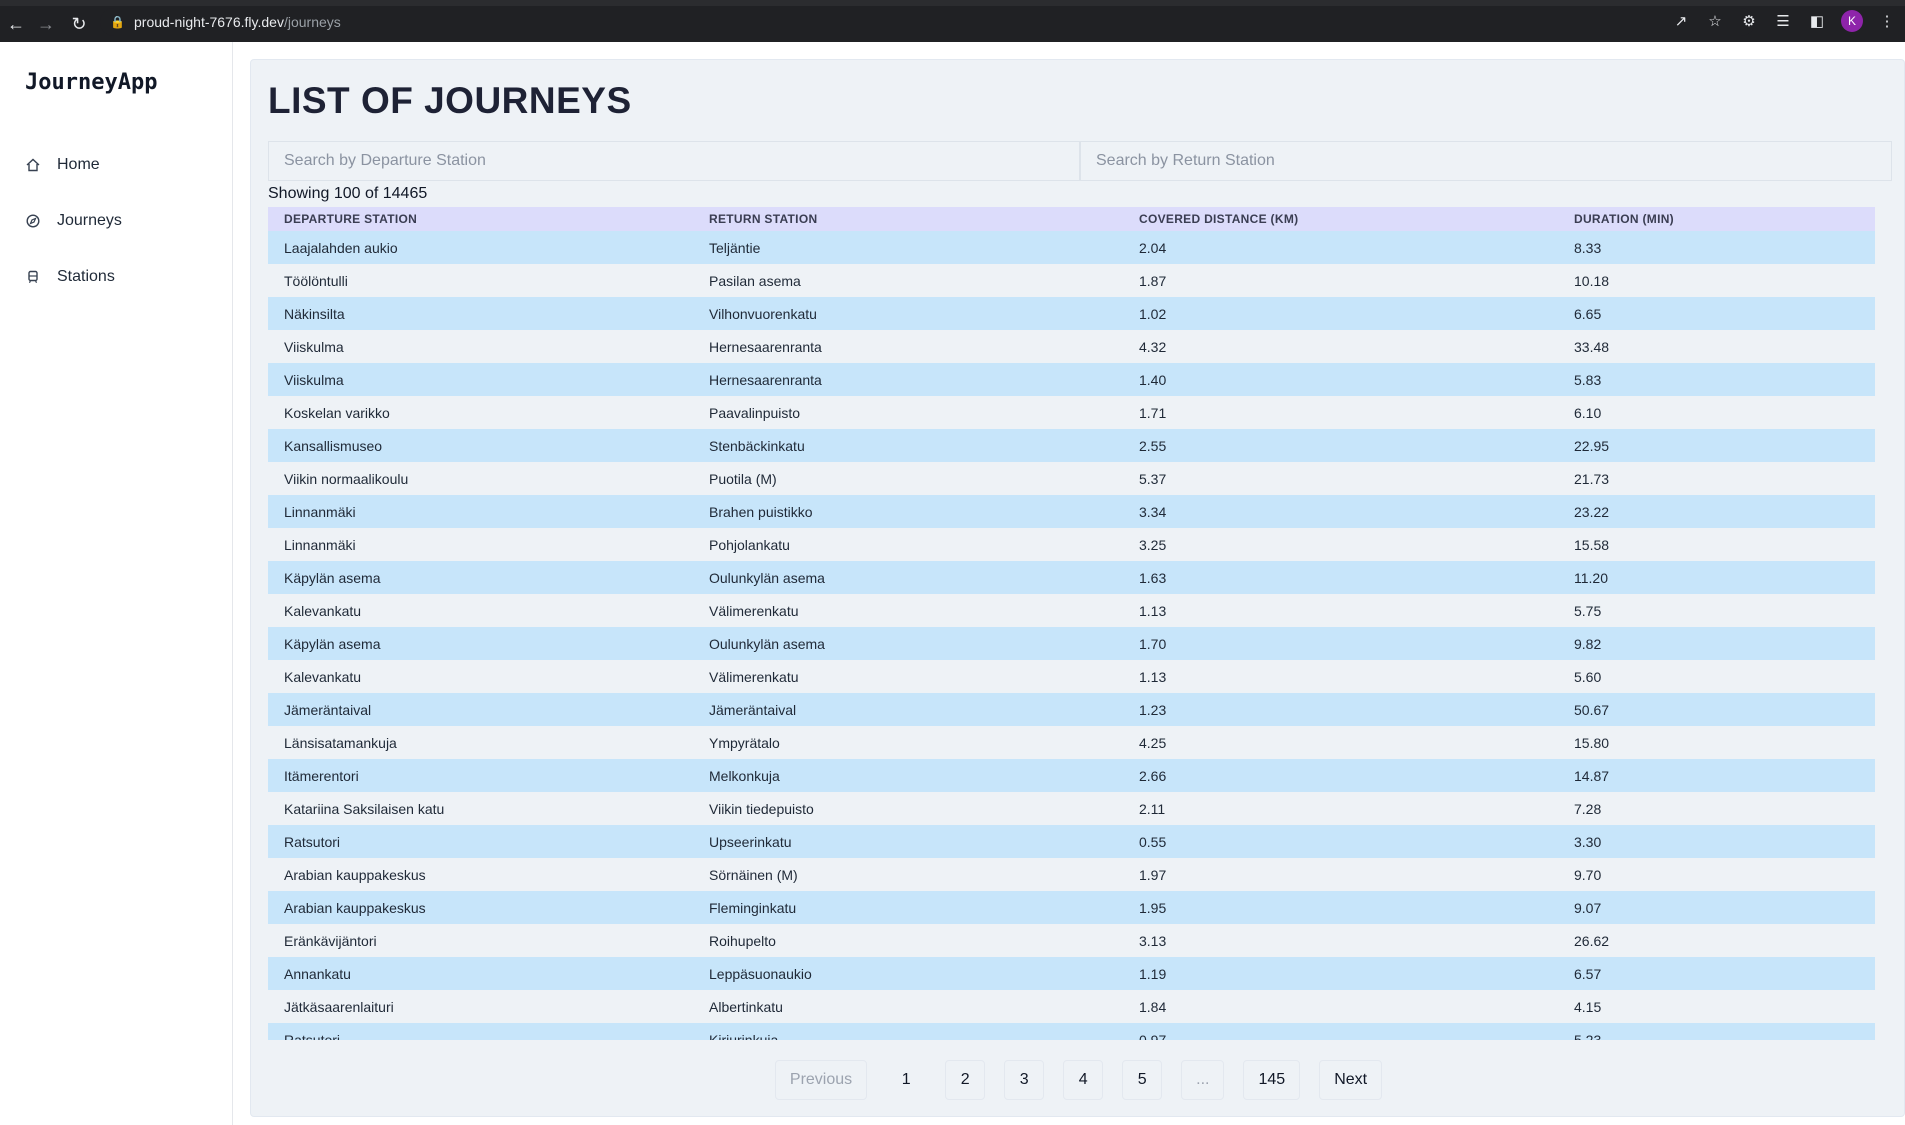 This screenshot has width=1905, height=1125. I want to click on departure-station-cell: Laajalahden aukio, so click(341, 247).